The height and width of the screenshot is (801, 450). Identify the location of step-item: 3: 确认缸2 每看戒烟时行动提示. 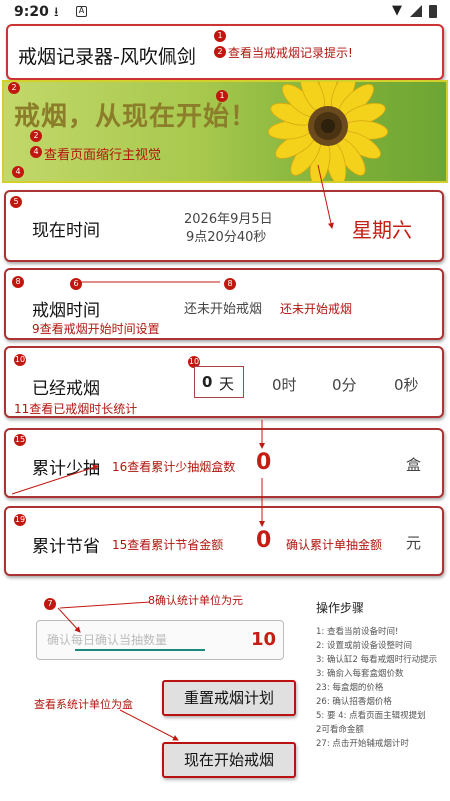
(377, 660).